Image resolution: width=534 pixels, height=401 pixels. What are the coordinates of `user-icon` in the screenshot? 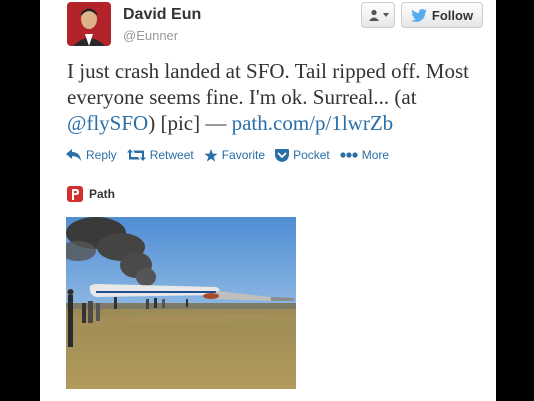 It's located at (373, 15).